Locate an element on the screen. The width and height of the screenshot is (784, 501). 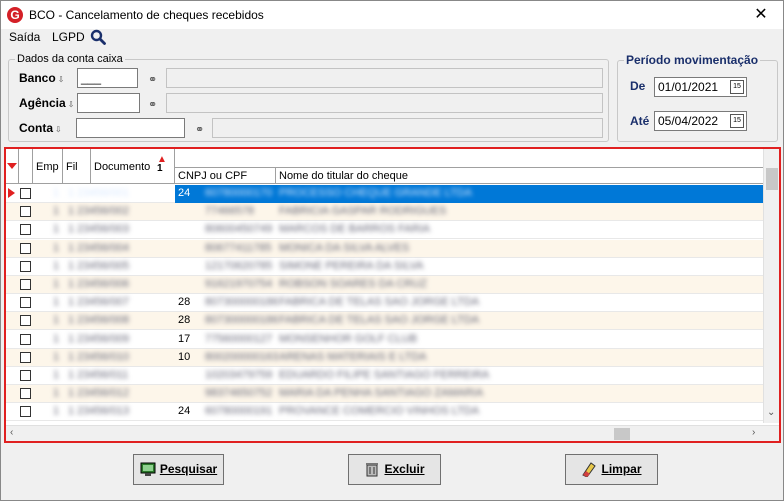
limpar-button: Limpar is located at coordinates (611, 469).